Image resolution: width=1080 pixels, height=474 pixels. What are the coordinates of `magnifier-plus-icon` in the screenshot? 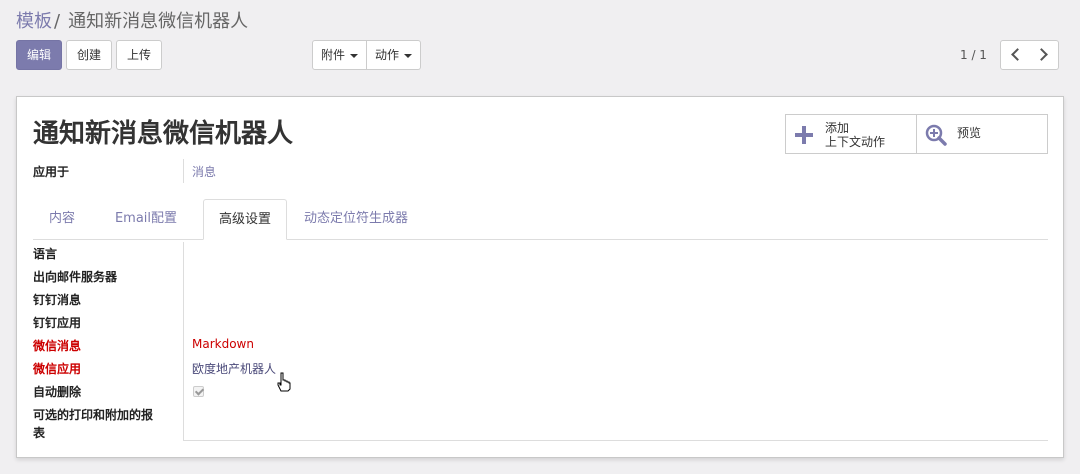 It's located at (936, 135).